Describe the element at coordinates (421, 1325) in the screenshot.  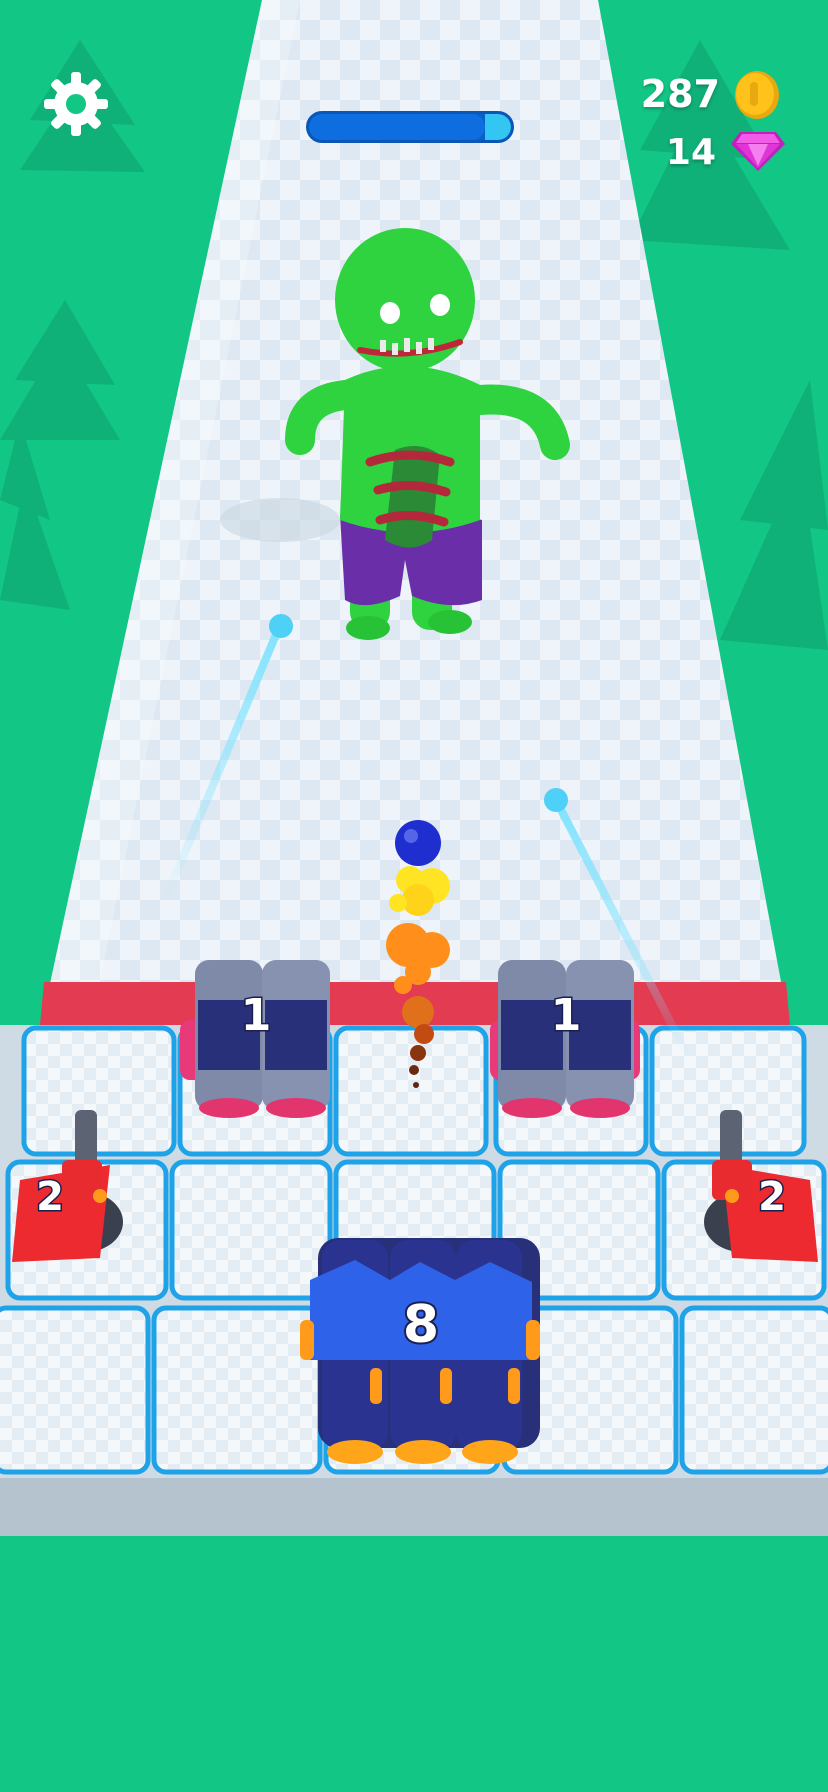
I see `weapon-level-badge: 8` at that location.